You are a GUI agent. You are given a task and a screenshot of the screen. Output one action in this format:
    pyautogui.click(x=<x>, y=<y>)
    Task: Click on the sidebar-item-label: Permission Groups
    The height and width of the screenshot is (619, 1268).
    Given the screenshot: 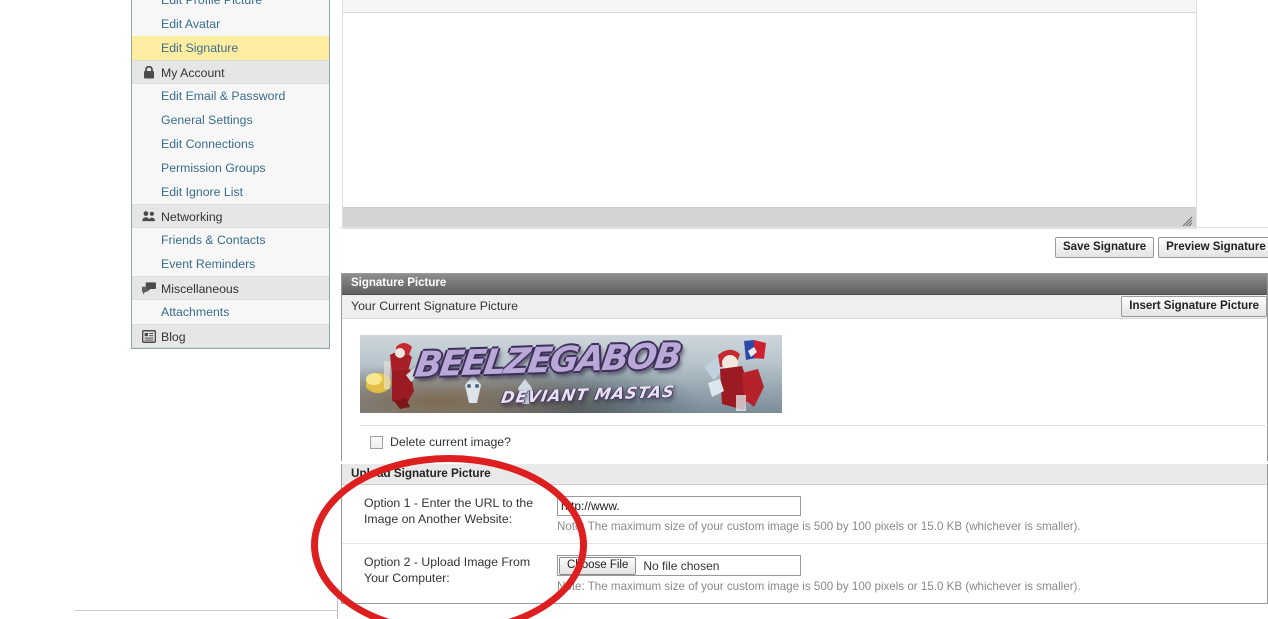 What is the action you would take?
    pyautogui.click(x=213, y=168)
    